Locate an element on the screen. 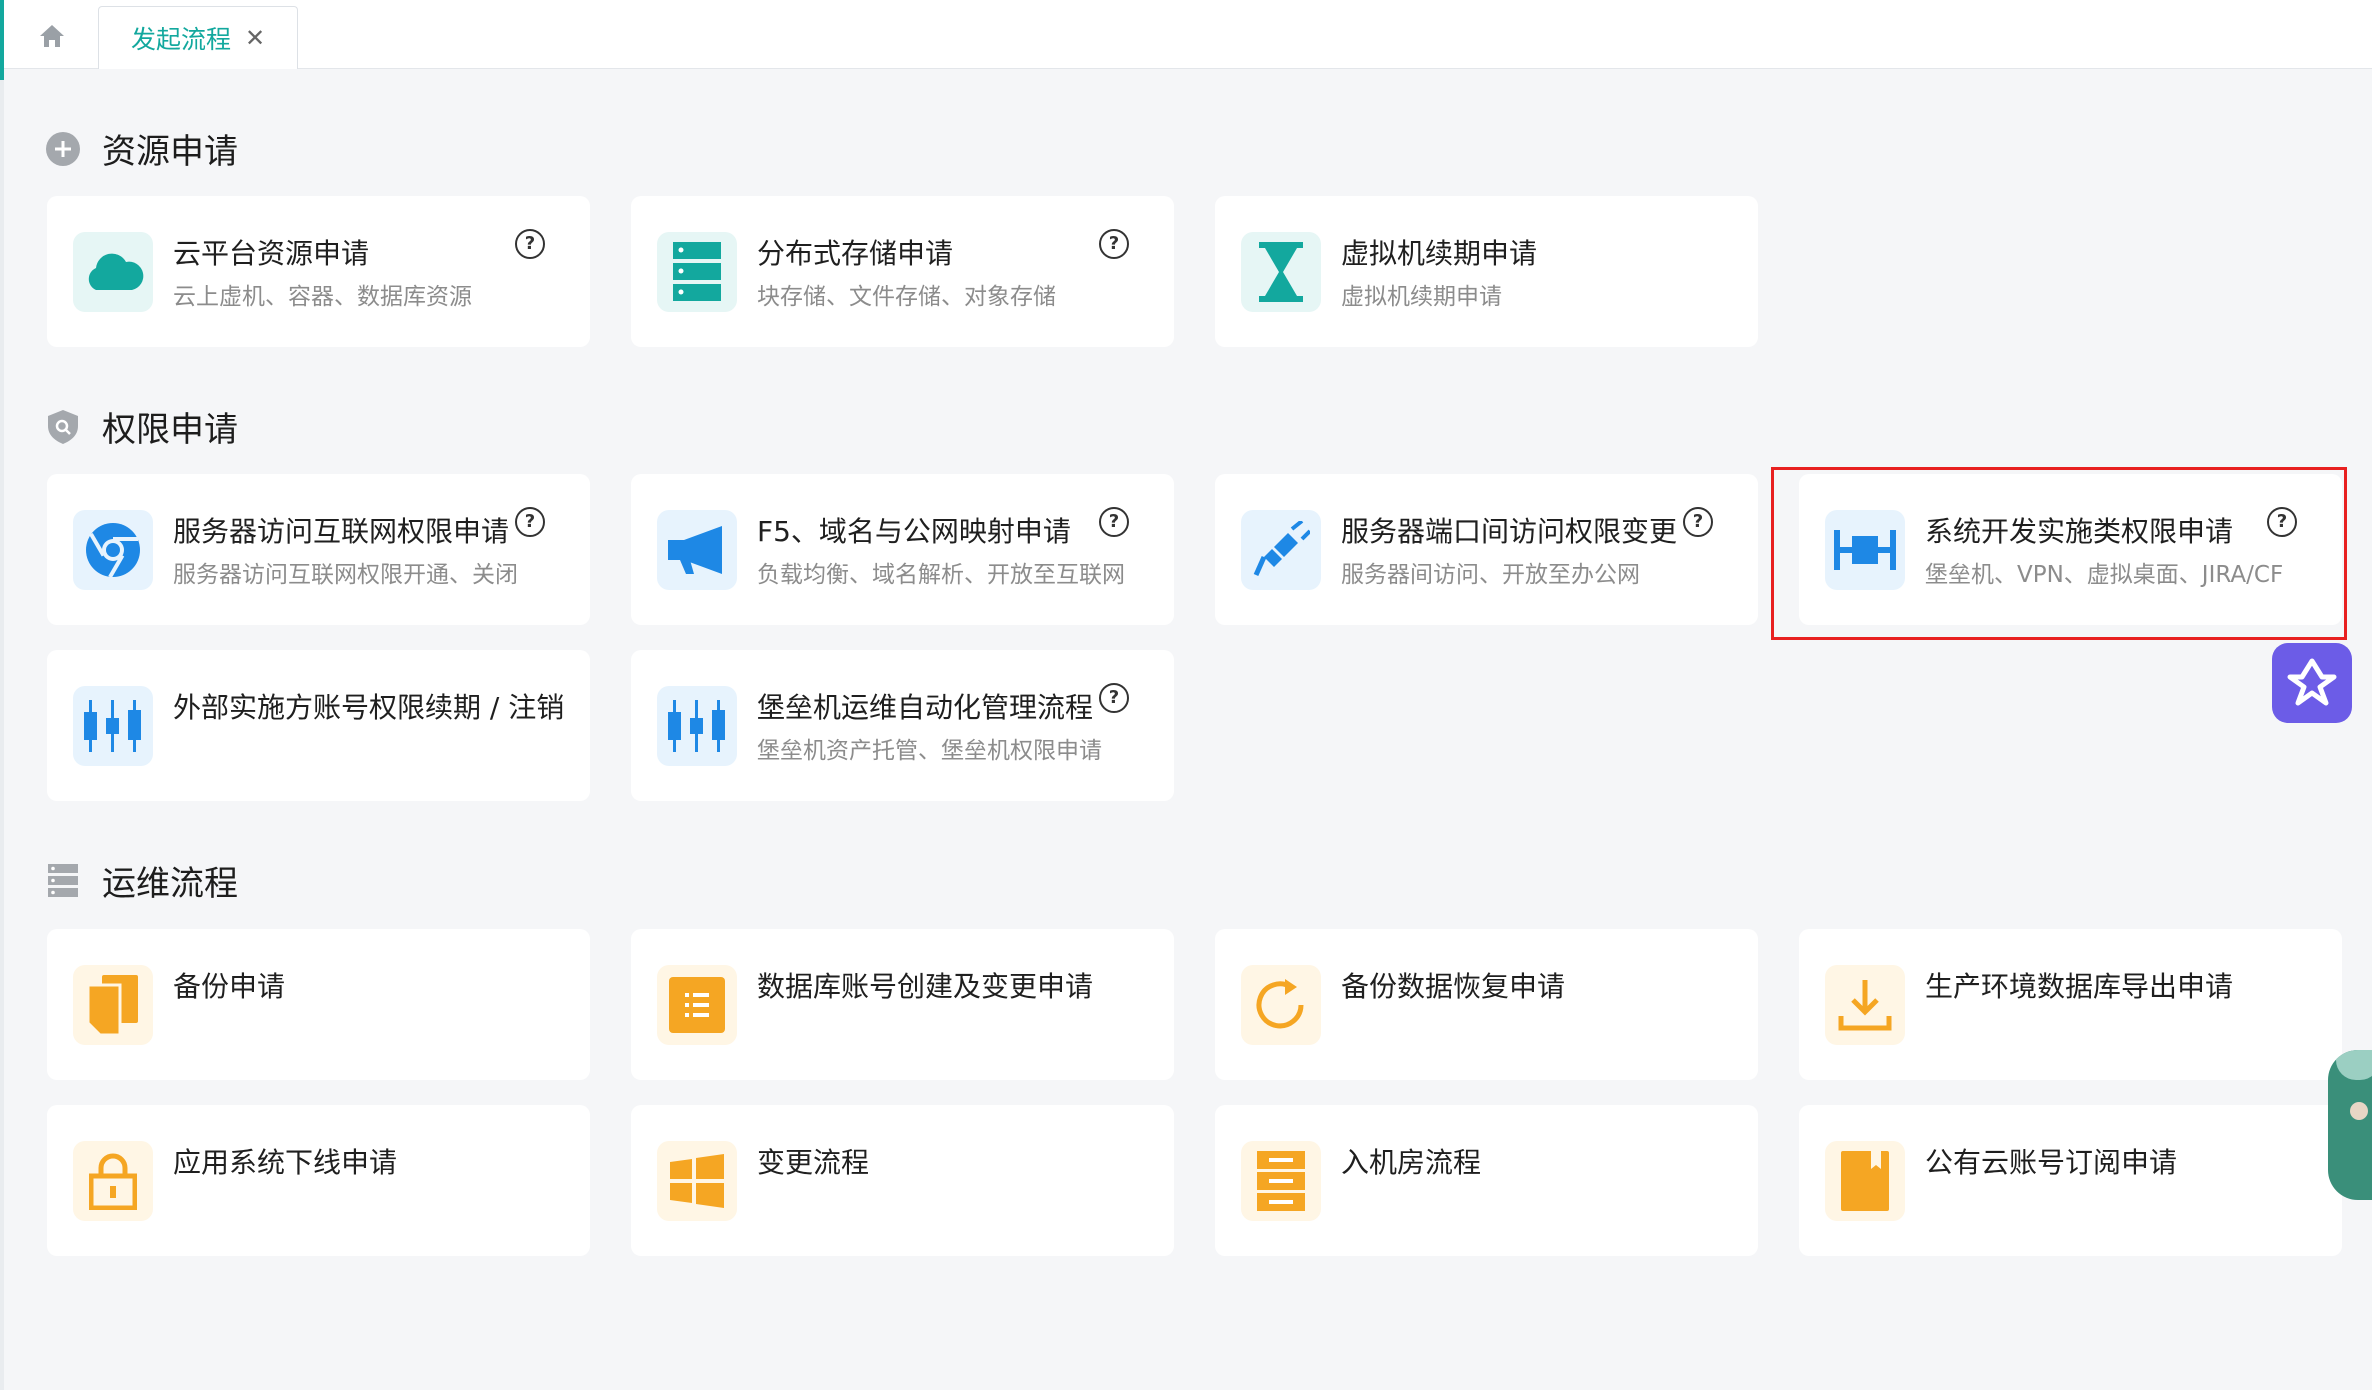 This screenshot has height=1390, width=2372. refresh-icon is located at coordinates (1281, 1005).